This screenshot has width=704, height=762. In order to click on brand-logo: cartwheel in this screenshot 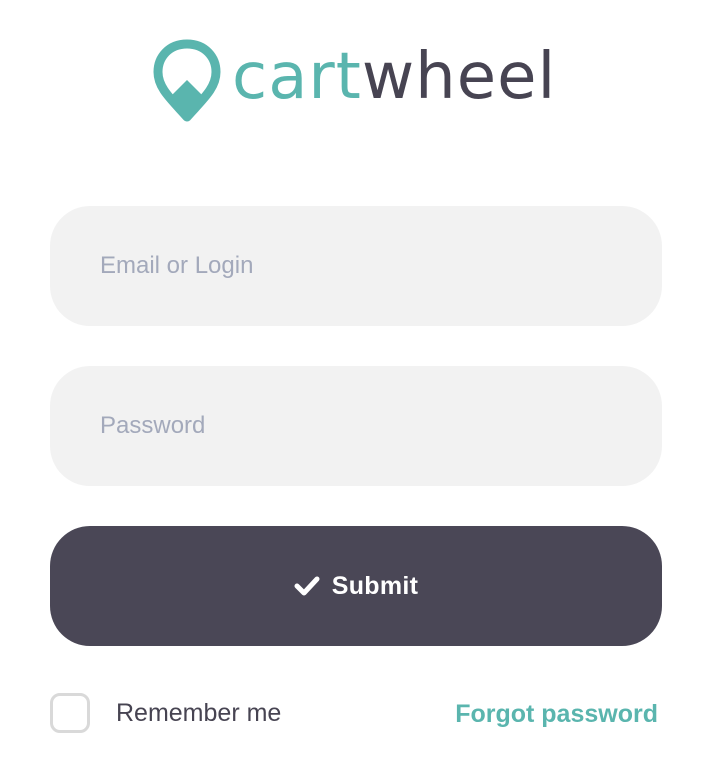, I will do `click(354, 81)`.